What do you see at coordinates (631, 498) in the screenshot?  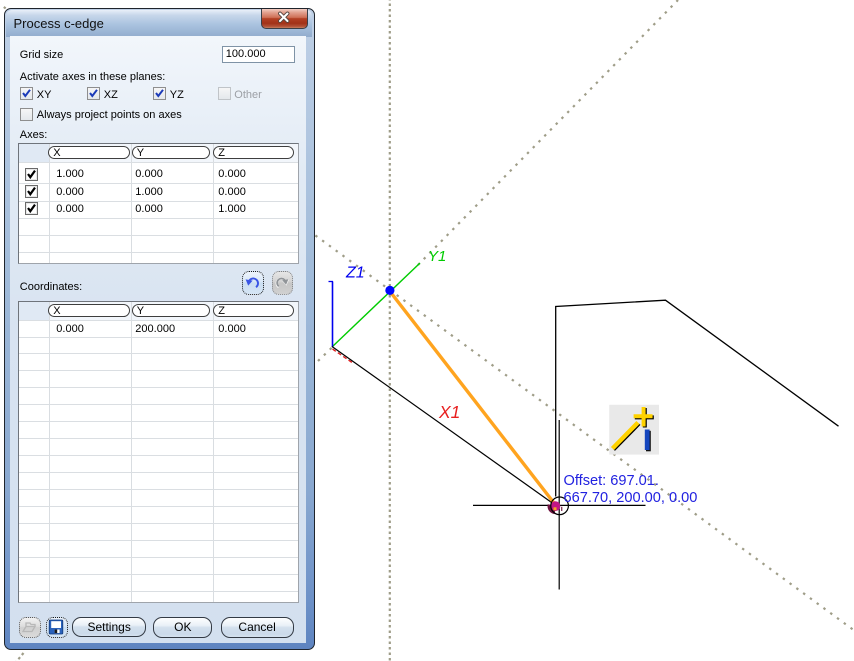 I see `svg-text: 667.70, 200.00, 0.00` at bounding box center [631, 498].